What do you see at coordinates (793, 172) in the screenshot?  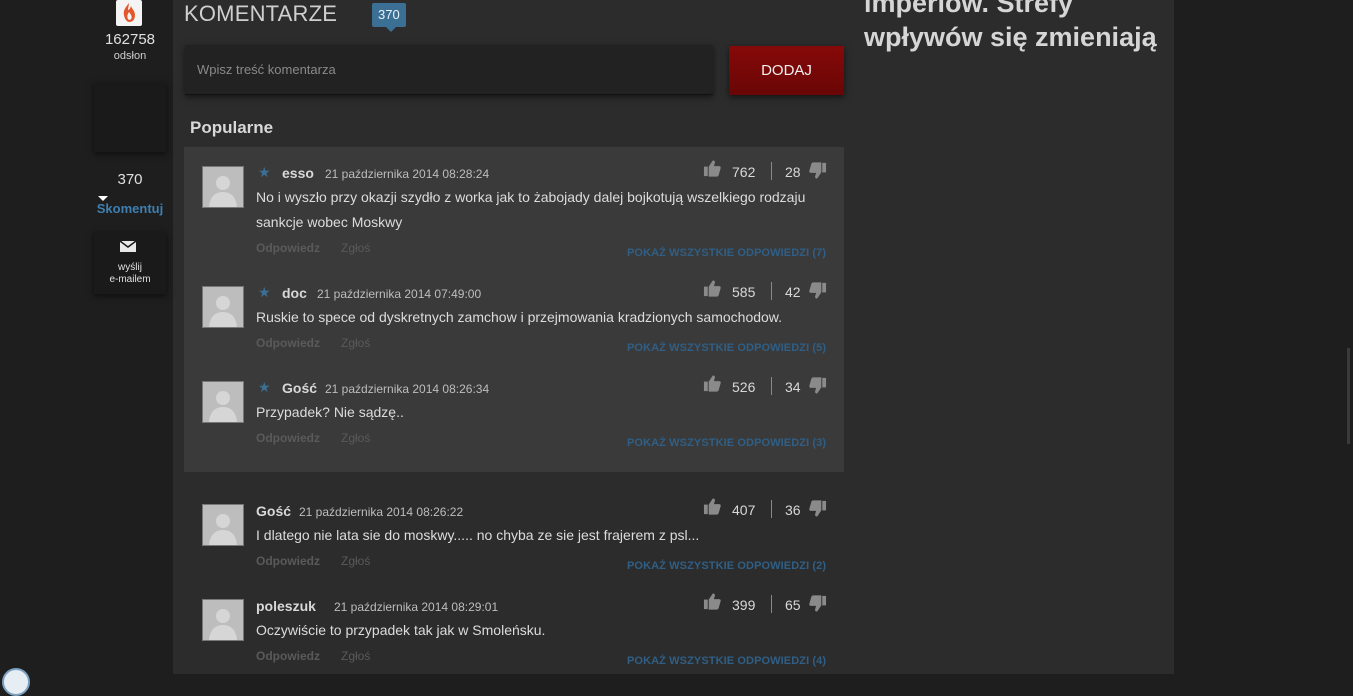 I see `dislikes-count: 28` at bounding box center [793, 172].